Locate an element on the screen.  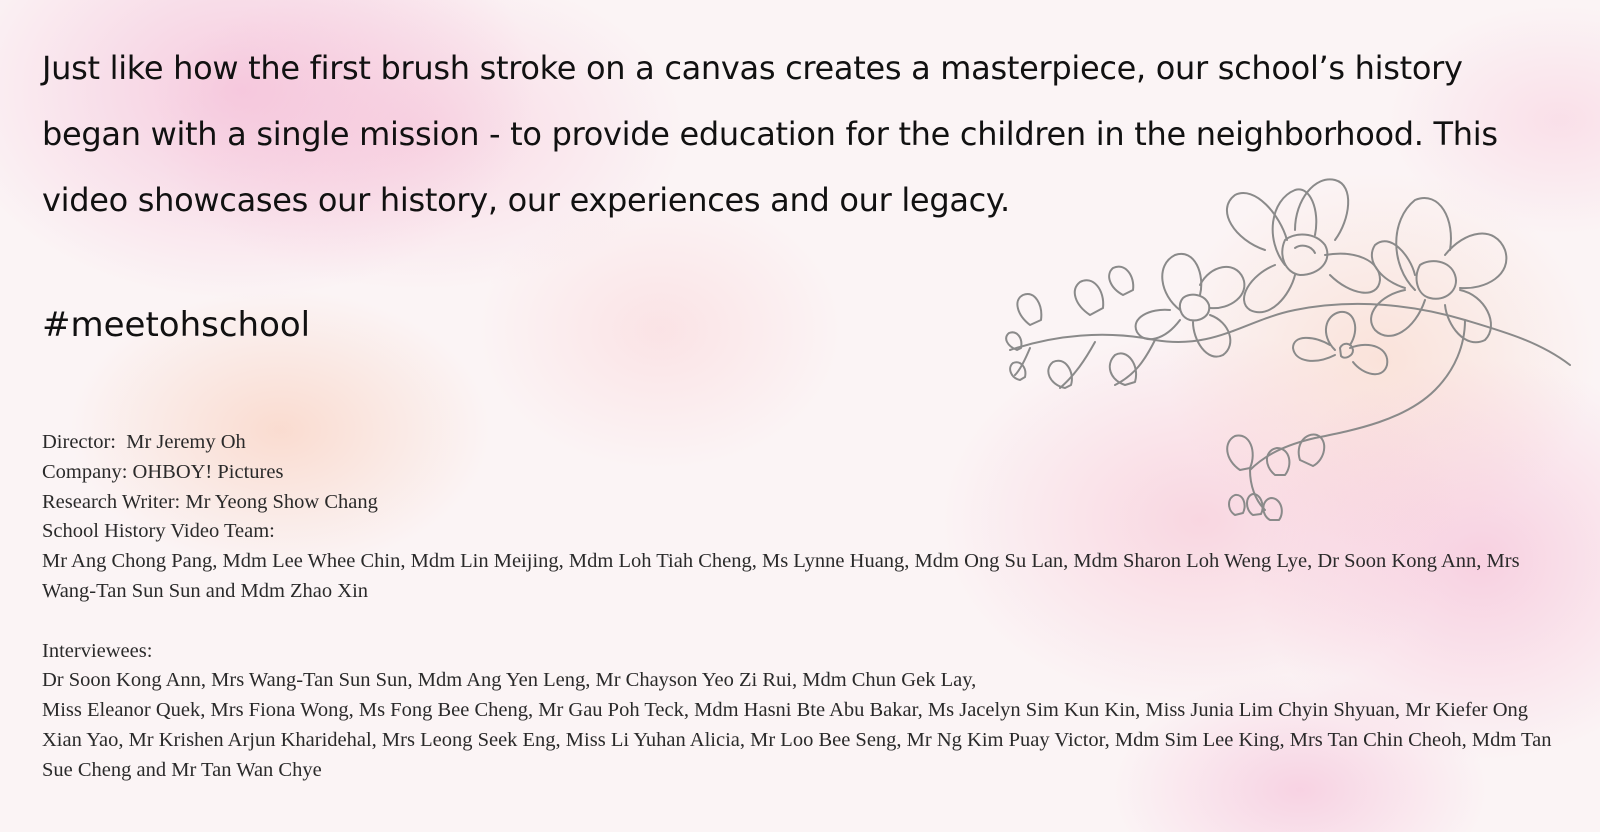
research-writer-credit: Research Writer: Mr Yeong Show Chang is located at coordinates (210, 501).